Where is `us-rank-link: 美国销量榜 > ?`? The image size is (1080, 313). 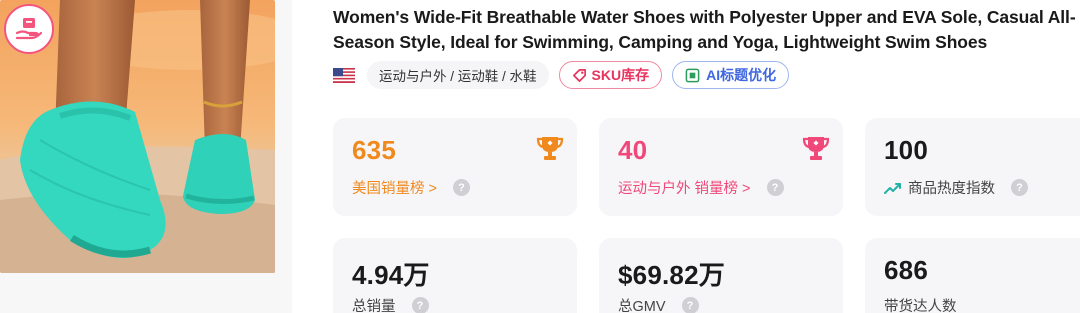
us-rank-link: 美国销量榜 > ? is located at coordinates (411, 187).